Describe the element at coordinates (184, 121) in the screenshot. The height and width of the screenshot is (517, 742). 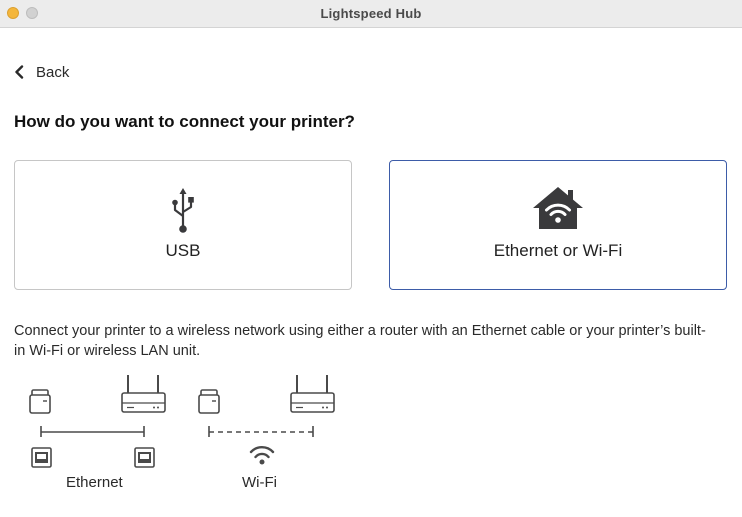
I see `page-title: How do you want to connect your printer?` at that location.